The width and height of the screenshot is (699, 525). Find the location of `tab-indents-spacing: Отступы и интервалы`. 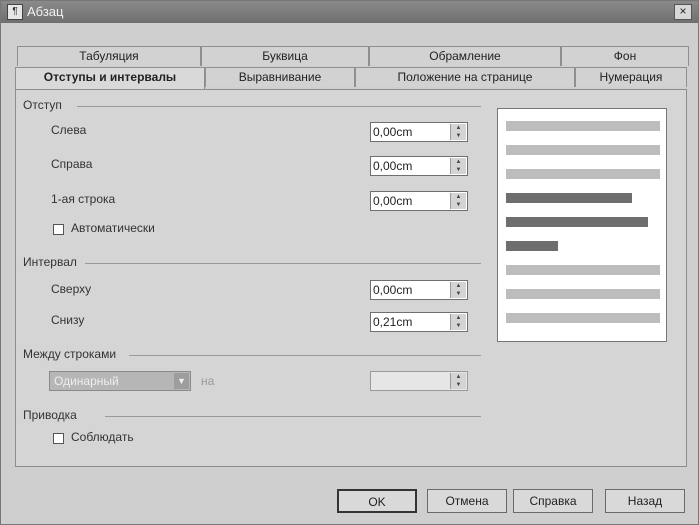

tab-indents-spacing: Отступы и интервалы is located at coordinates (110, 78).